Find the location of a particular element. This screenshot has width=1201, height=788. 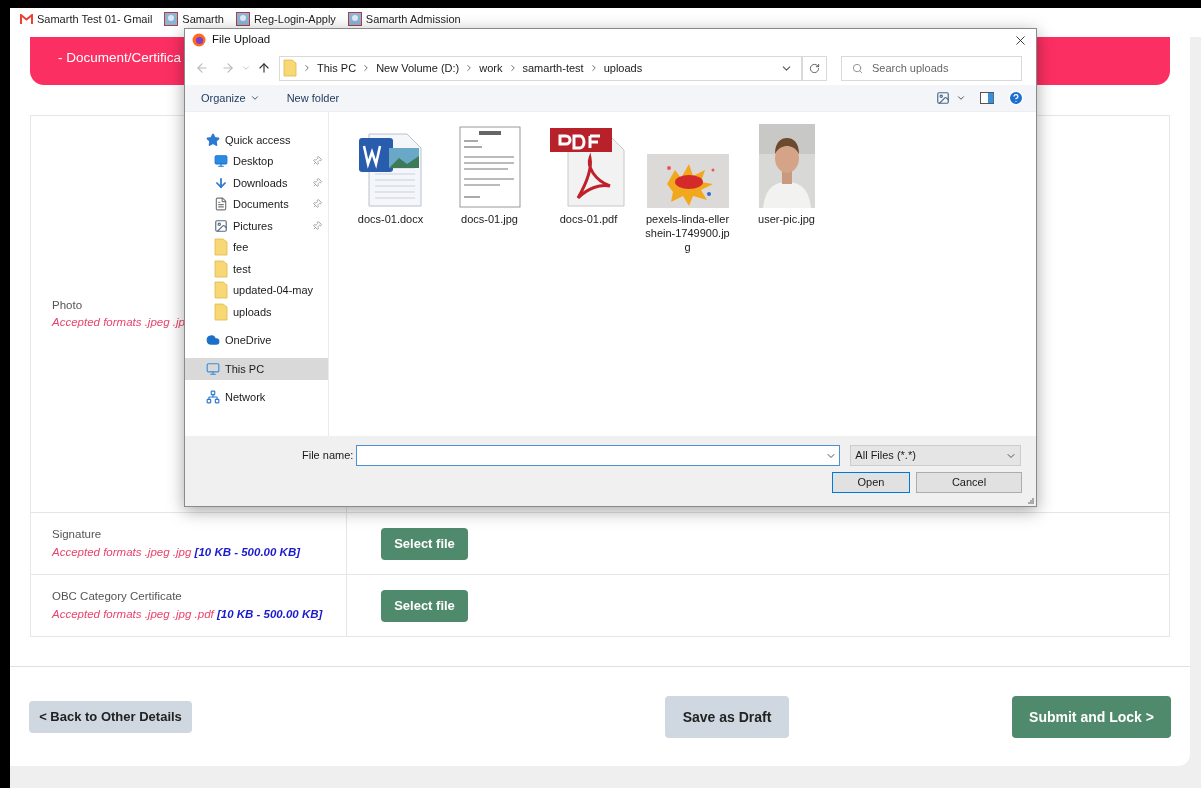

breadcrumb-item: work is located at coordinates (491, 68).